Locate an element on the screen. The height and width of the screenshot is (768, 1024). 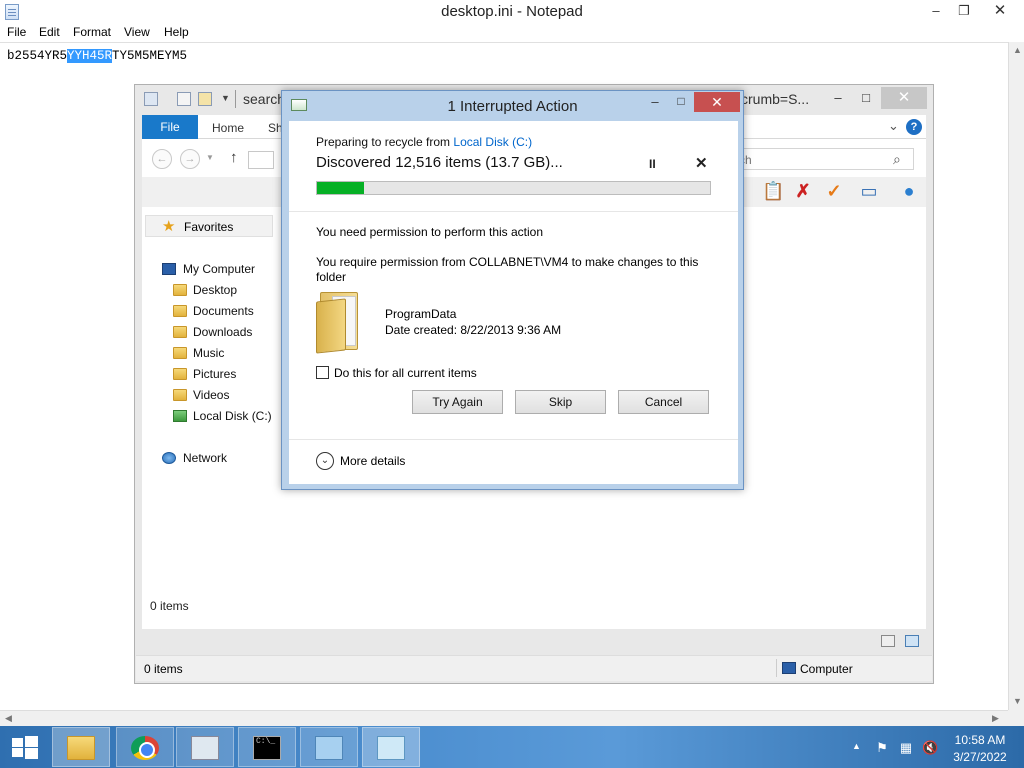
scroll-up-arrow-icon: ▲ is located at coordinates (1017, 50).